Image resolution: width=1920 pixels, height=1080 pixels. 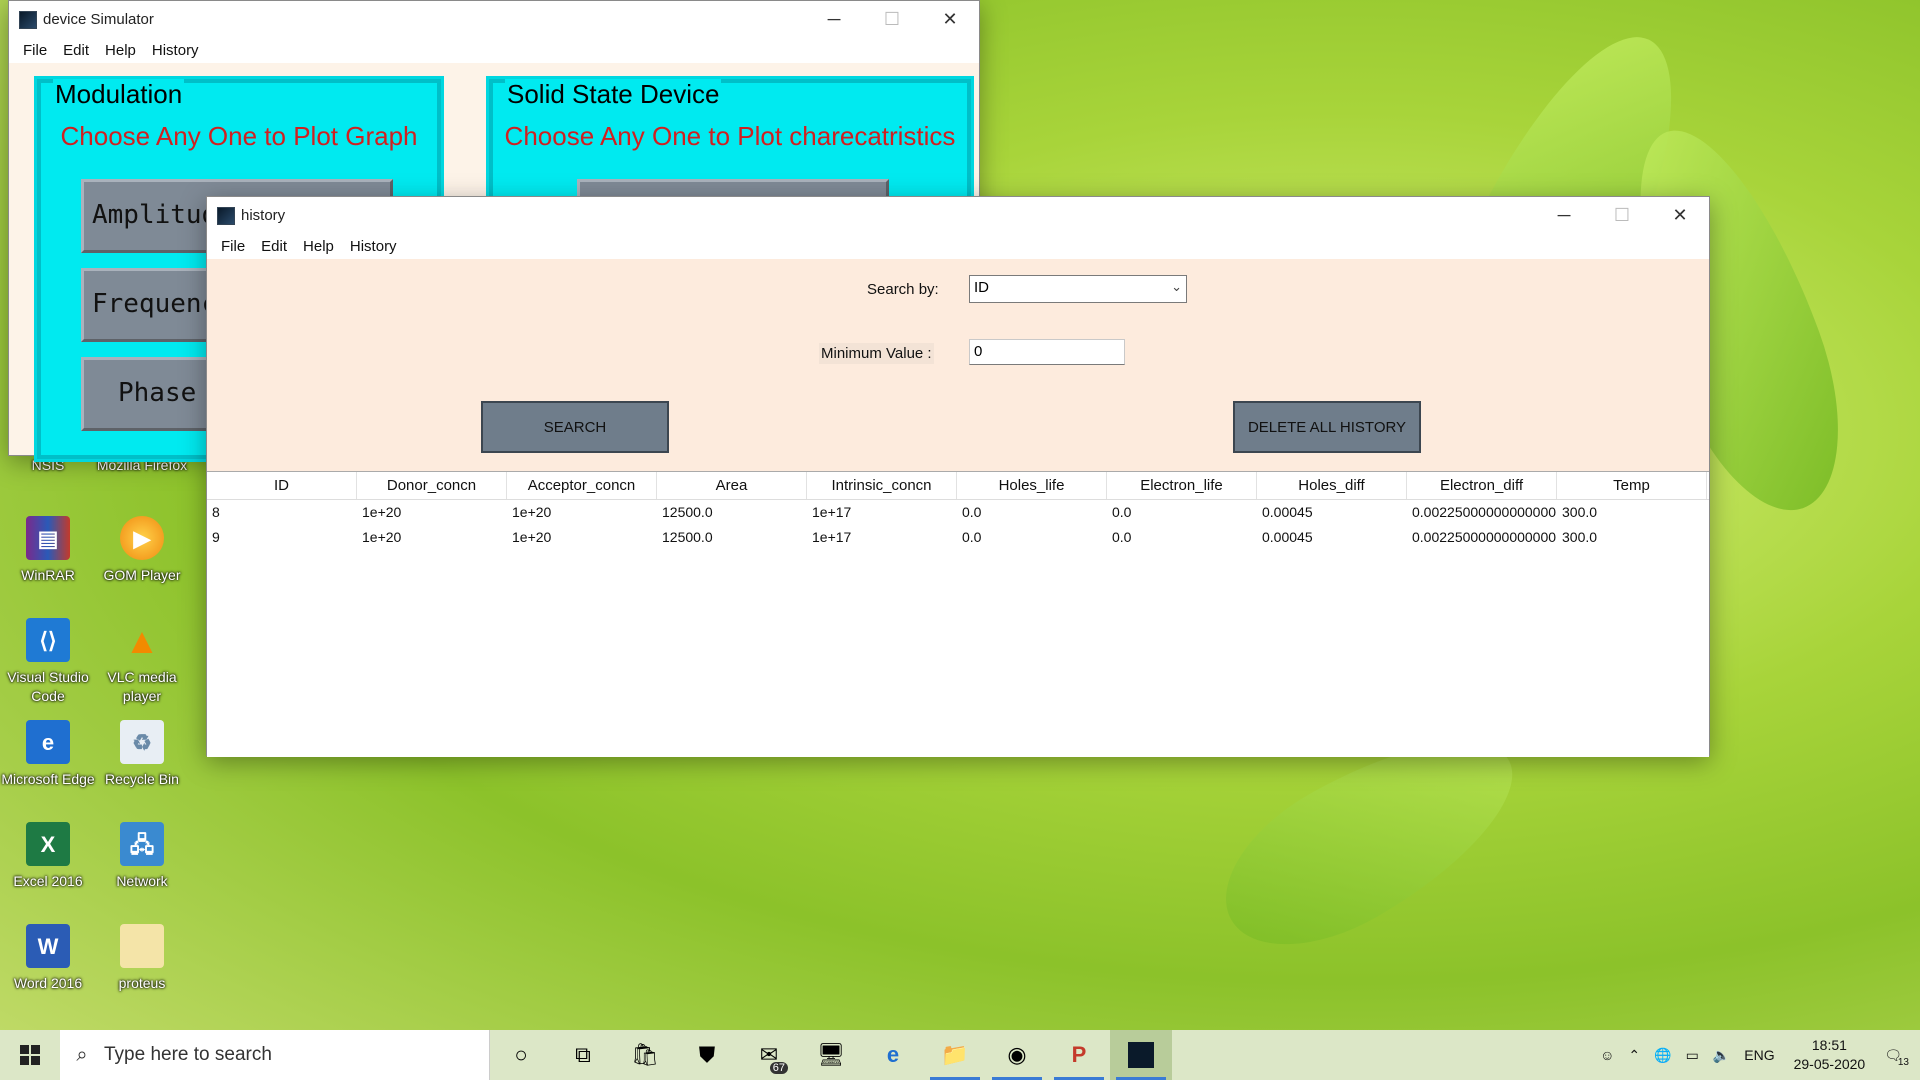 I want to click on simulator-titlebar: device Simulator ─ ☐ ✕, so click(x=494, y=19).